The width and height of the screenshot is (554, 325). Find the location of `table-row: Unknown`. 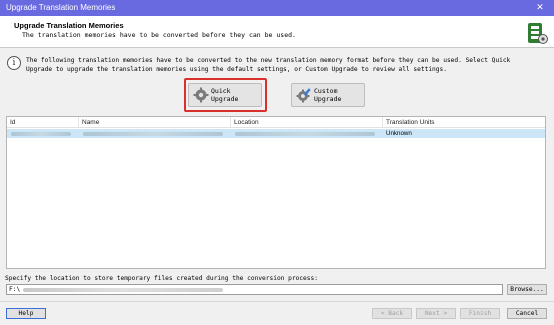

table-row: Unknown is located at coordinates (276, 133).